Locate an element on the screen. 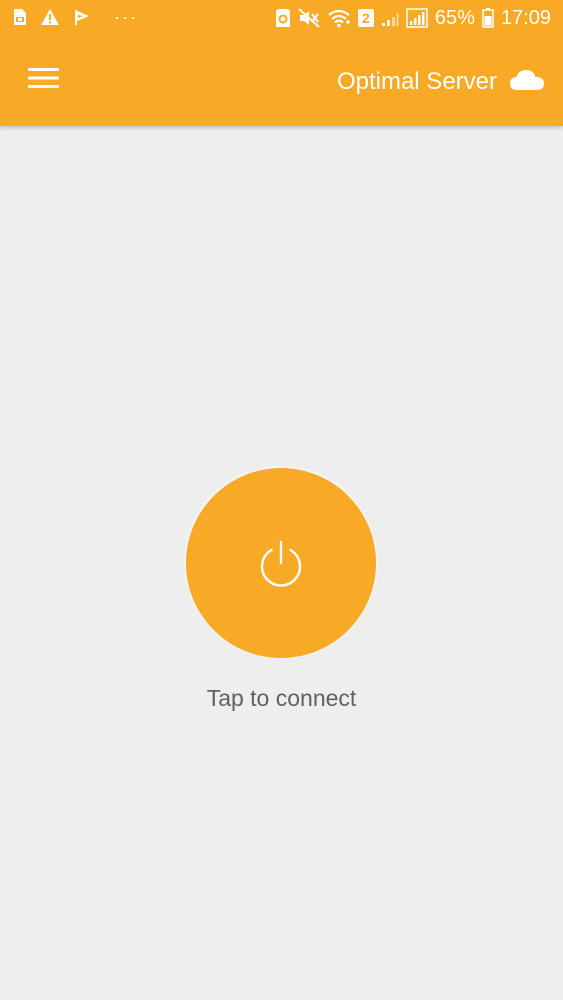  sim-2-badge-icon: 2 is located at coordinates (365, 18).